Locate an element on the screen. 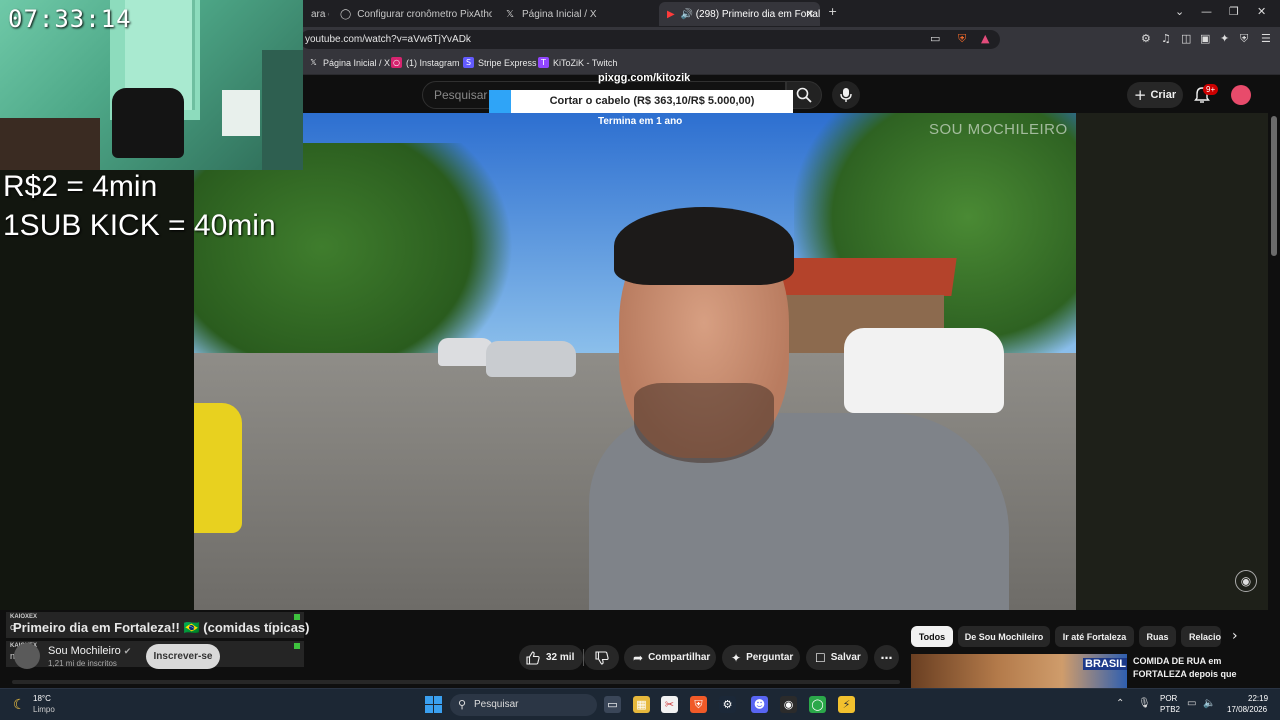 The image size is (1280, 720). bookmark-stripe: S Stripe Express is located at coordinates (500, 62).